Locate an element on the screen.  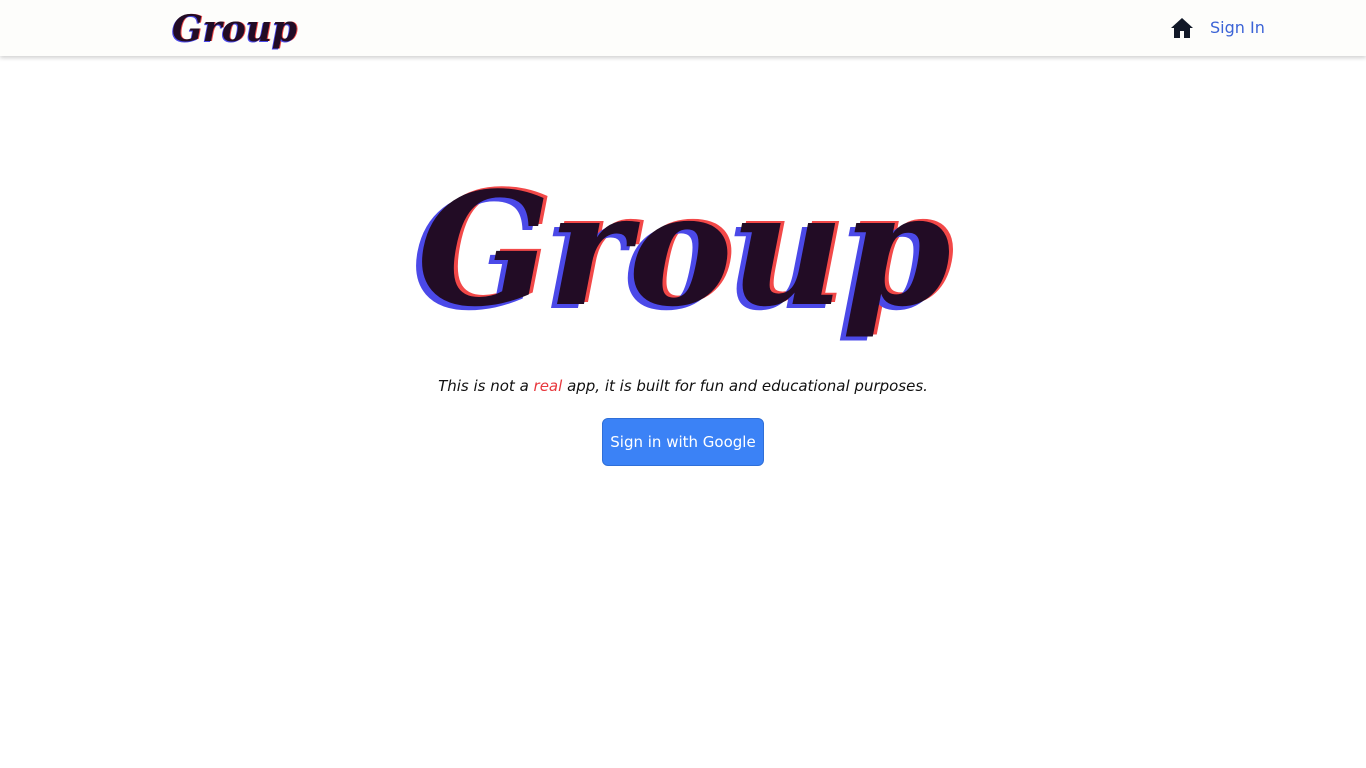
home-link is located at coordinates (1182, 28).